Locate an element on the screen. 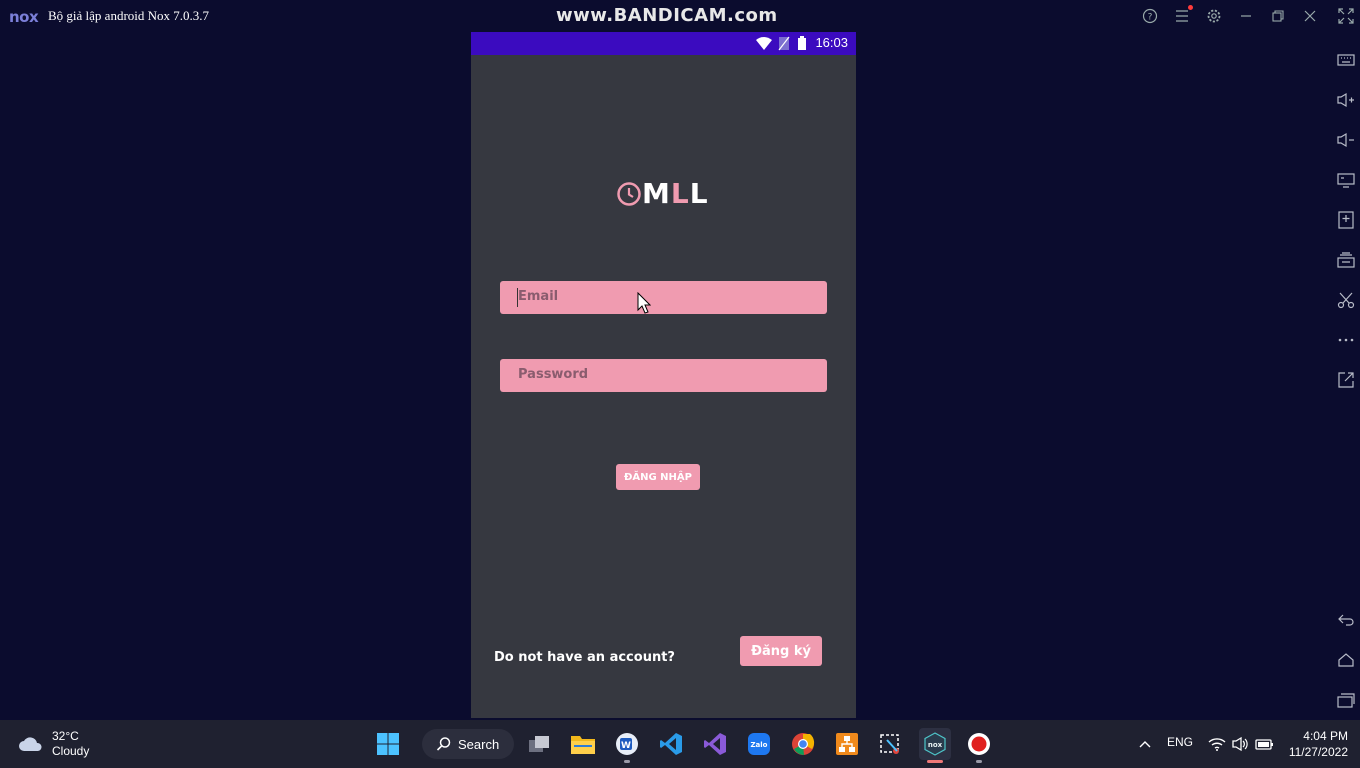 This screenshot has height=768, width=1360. network-app-icon is located at coordinates (847, 744).